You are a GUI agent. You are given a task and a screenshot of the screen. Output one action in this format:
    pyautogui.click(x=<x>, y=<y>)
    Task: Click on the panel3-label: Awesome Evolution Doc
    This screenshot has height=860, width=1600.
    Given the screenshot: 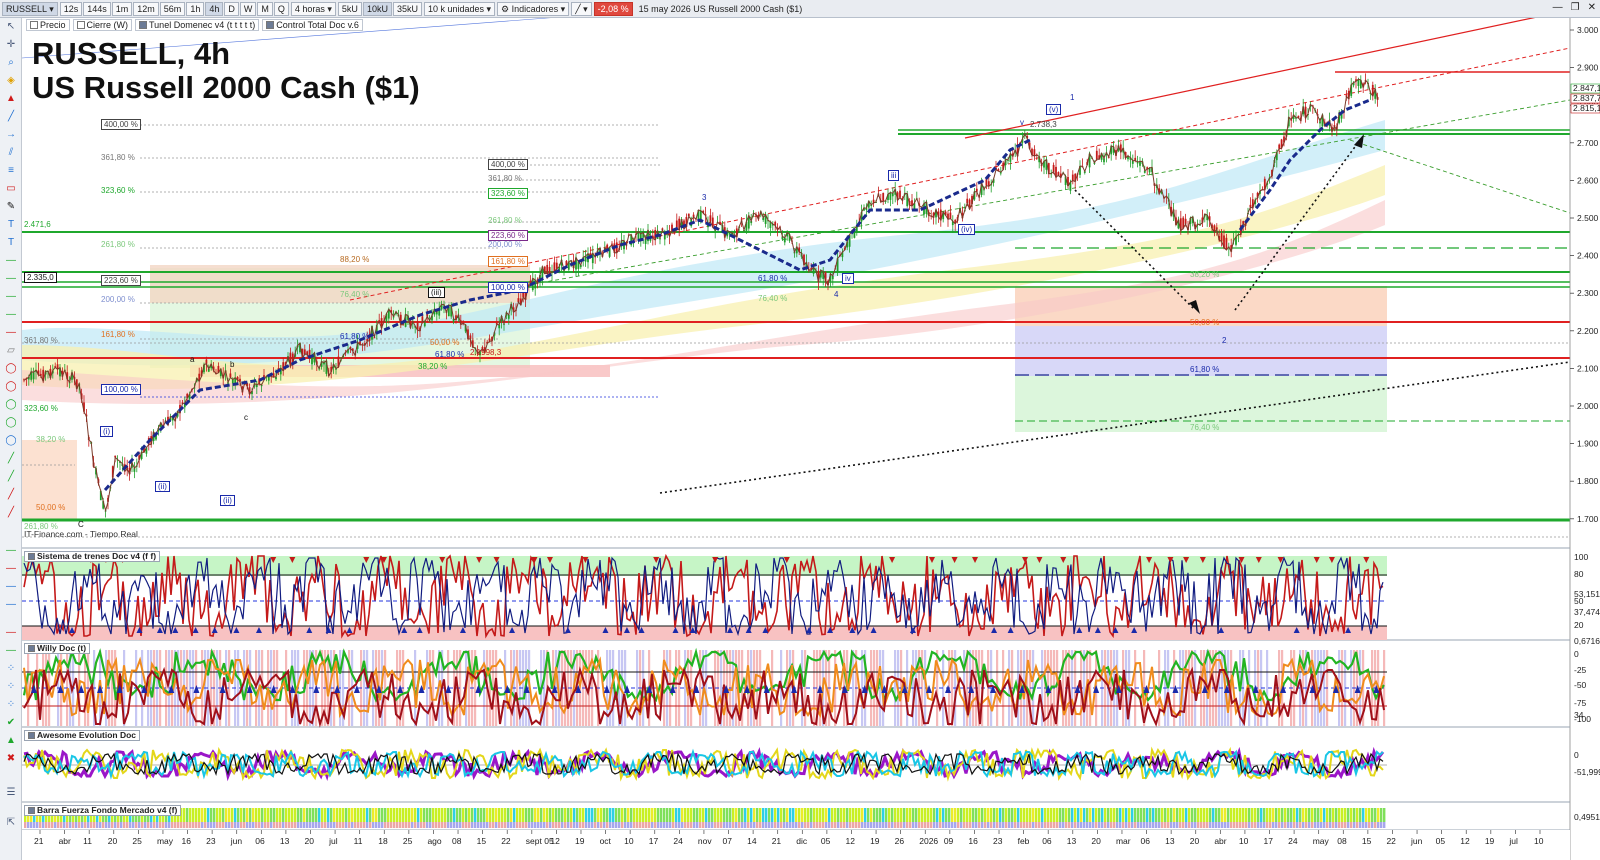 What is the action you would take?
    pyautogui.click(x=82, y=735)
    